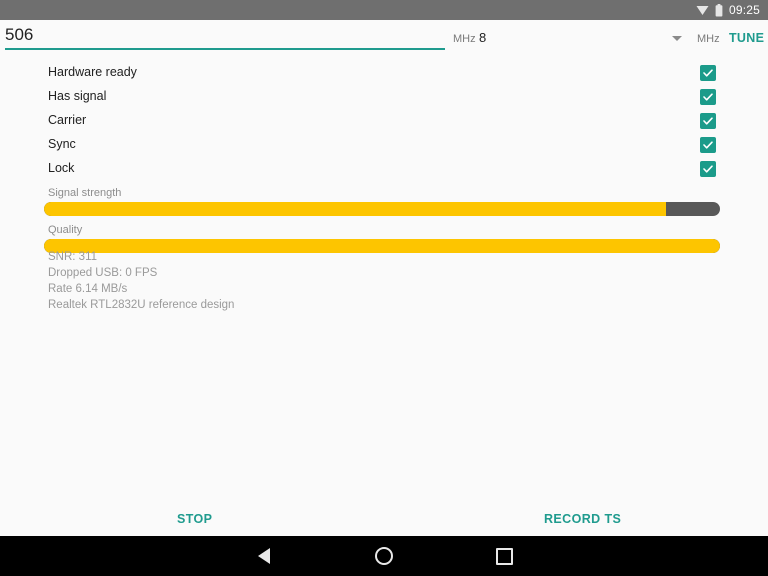 Image resolution: width=768 pixels, height=576 pixels. What do you see at coordinates (141, 305) in the screenshot?
I see `info-device-name: Realtek RTL2832U reference design` at bounding box center [141, 305].